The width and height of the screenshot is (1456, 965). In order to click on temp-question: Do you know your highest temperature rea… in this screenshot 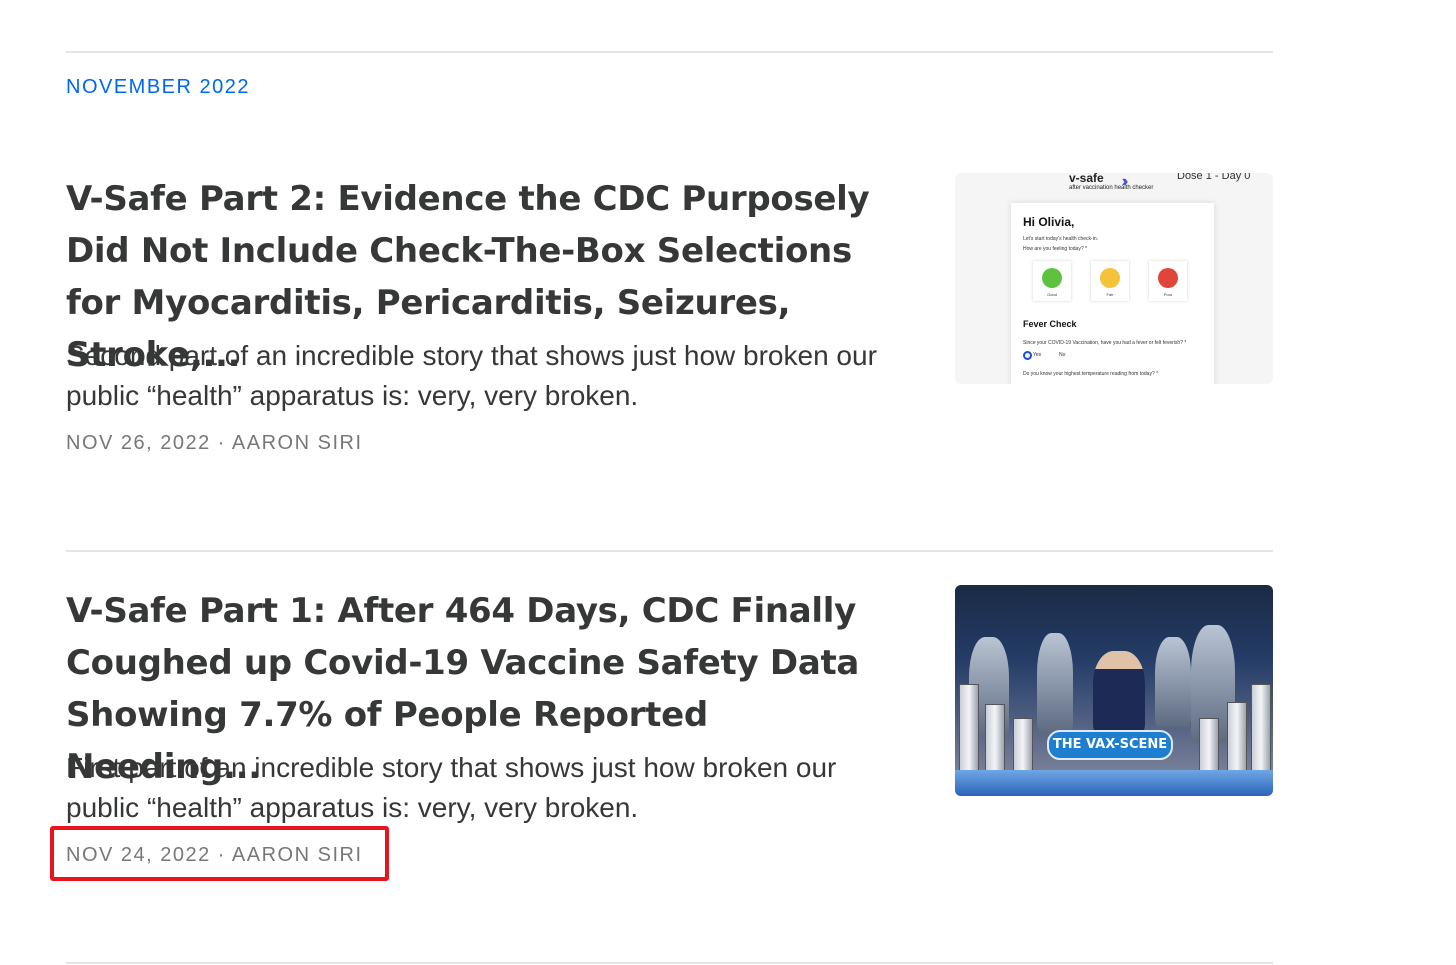, I will do `click(1091, 374)`.